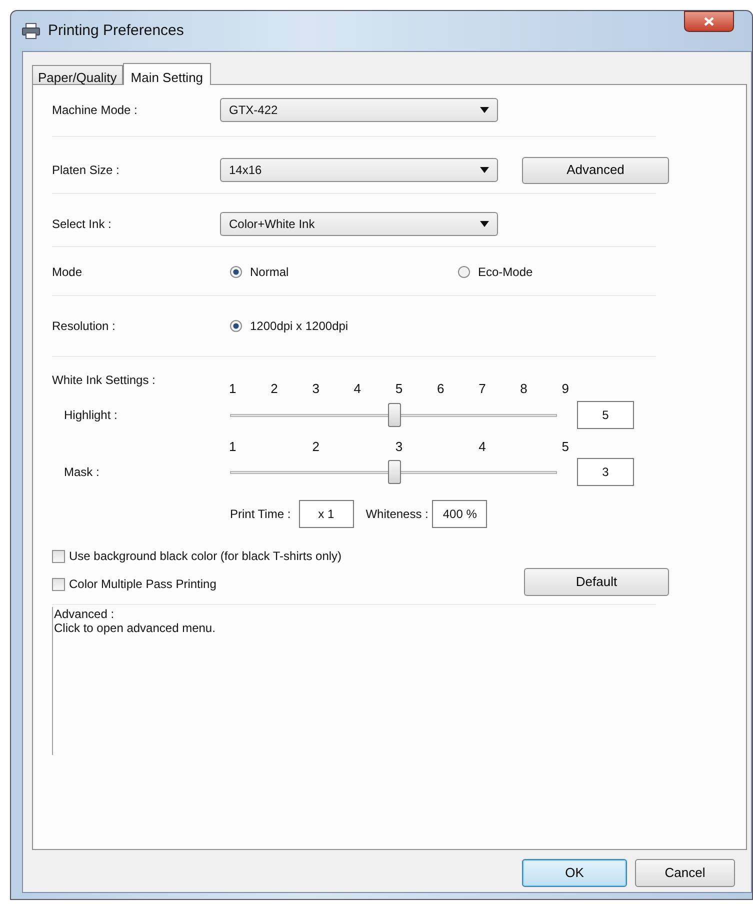  Describe the element at coordinates (359, 170) in the screenshot. I see `dropdown: 14x16` at that location.